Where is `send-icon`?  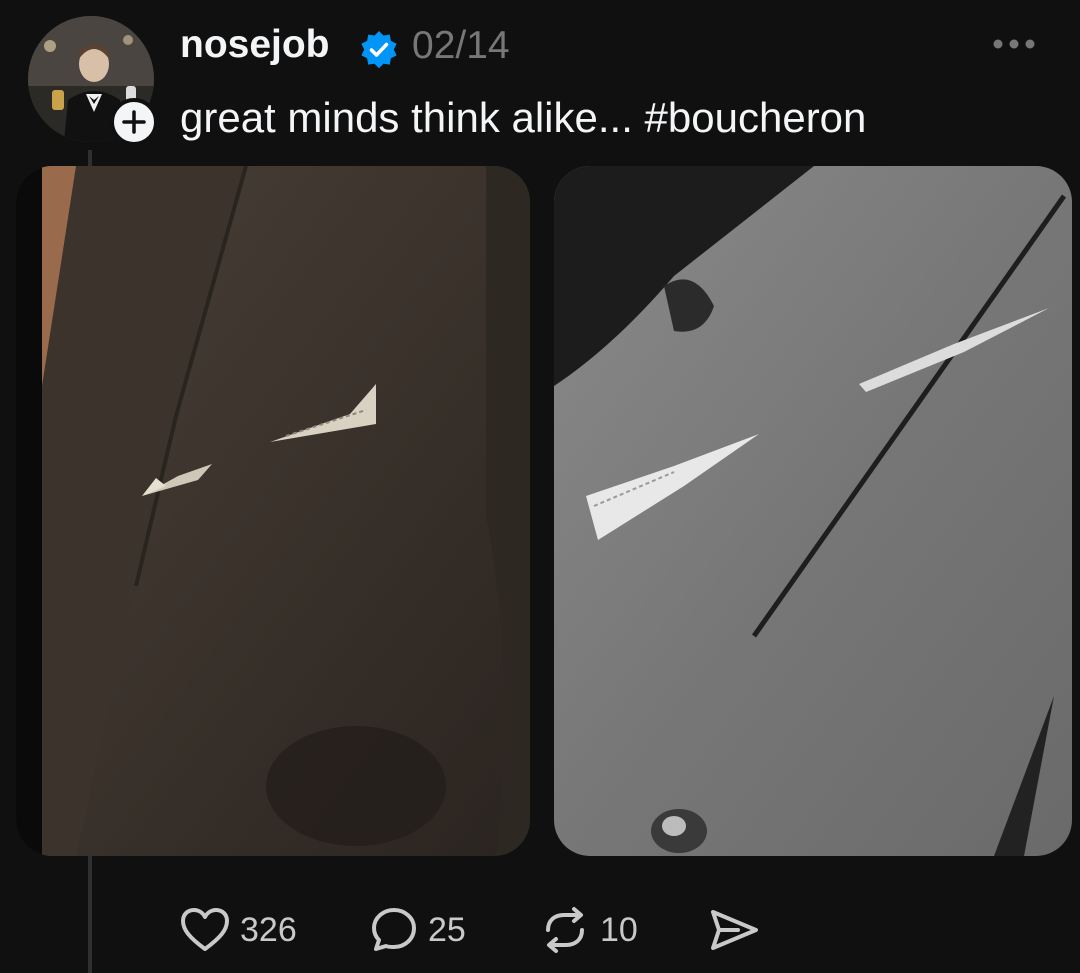
send-icon is located at coordinates (734, 930).